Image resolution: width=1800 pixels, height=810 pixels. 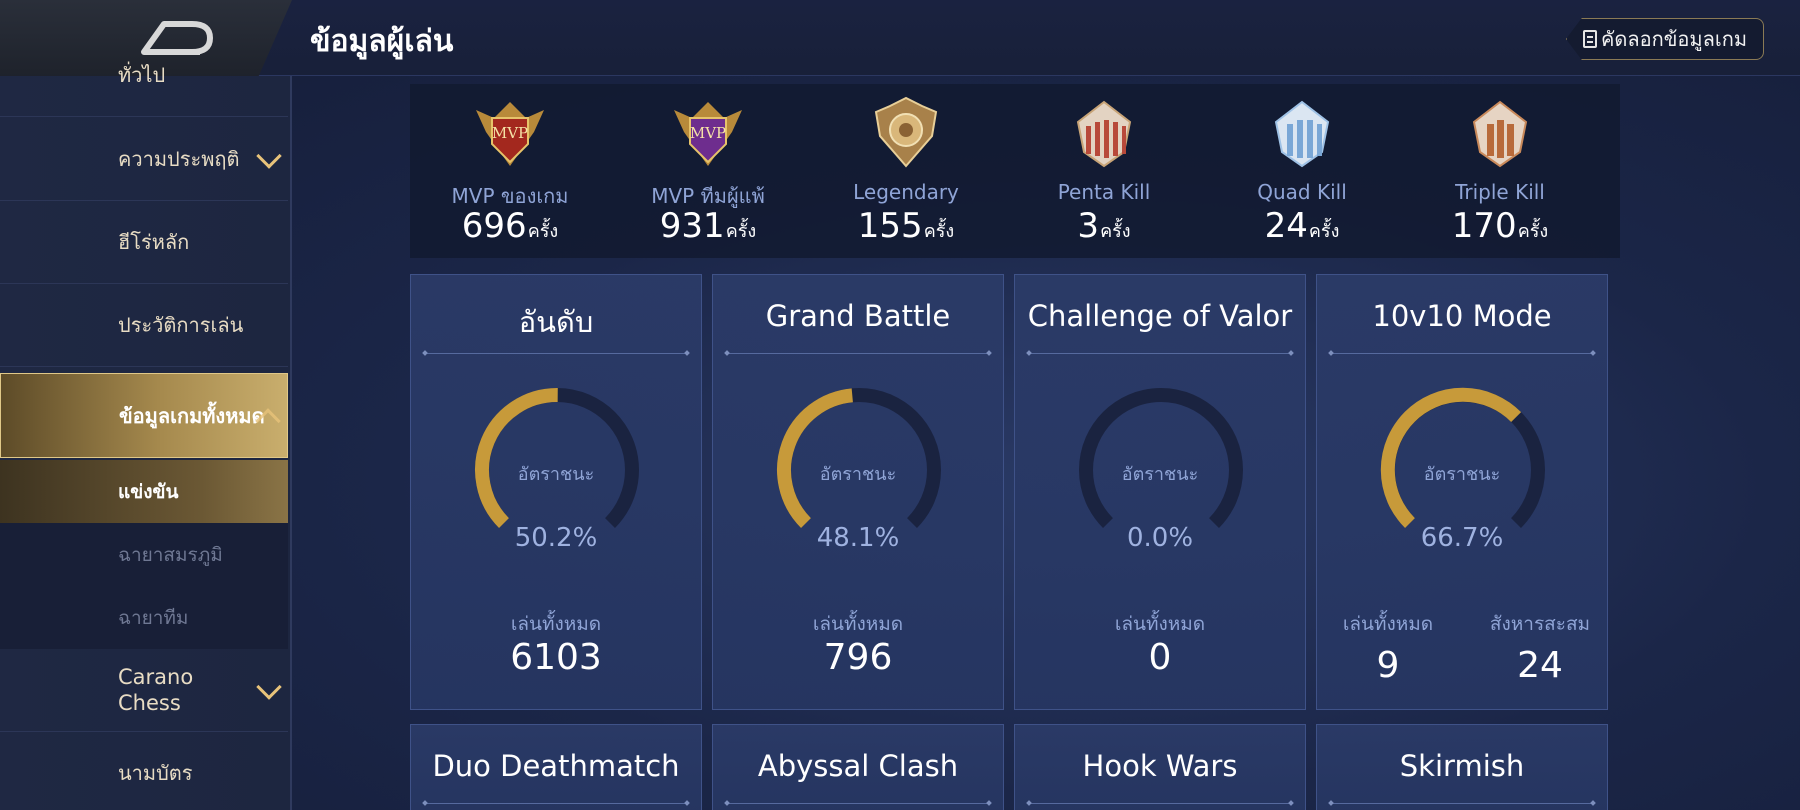 I want to click on accumulated-kills-label: สังหารสะสม, so click(x=1540, y=624).